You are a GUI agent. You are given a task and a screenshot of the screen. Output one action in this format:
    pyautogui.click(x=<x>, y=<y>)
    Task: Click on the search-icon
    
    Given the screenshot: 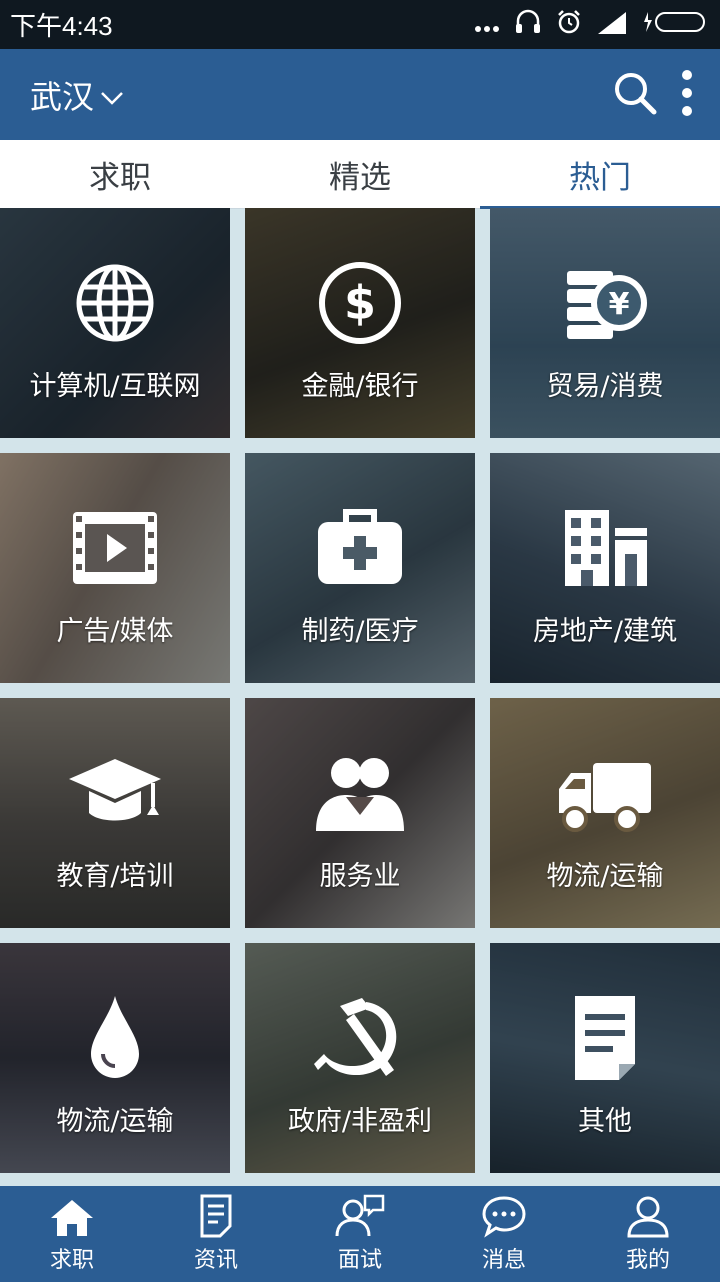 What is the action you would take?
    pyautogui.click(x=635, y=95)
    